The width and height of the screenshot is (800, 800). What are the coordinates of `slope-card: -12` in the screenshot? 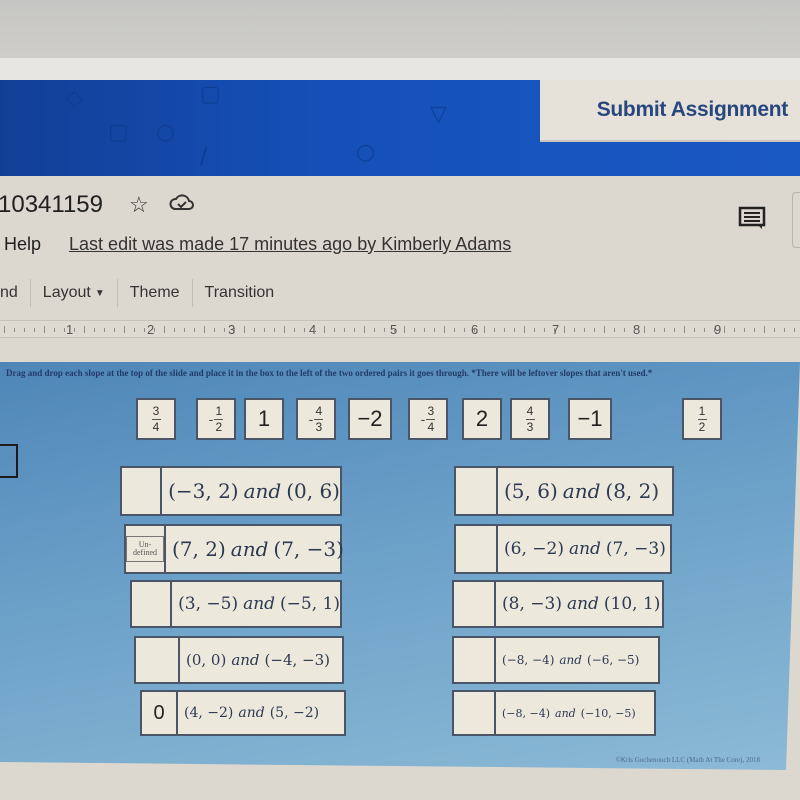 It's located at (216, 419).